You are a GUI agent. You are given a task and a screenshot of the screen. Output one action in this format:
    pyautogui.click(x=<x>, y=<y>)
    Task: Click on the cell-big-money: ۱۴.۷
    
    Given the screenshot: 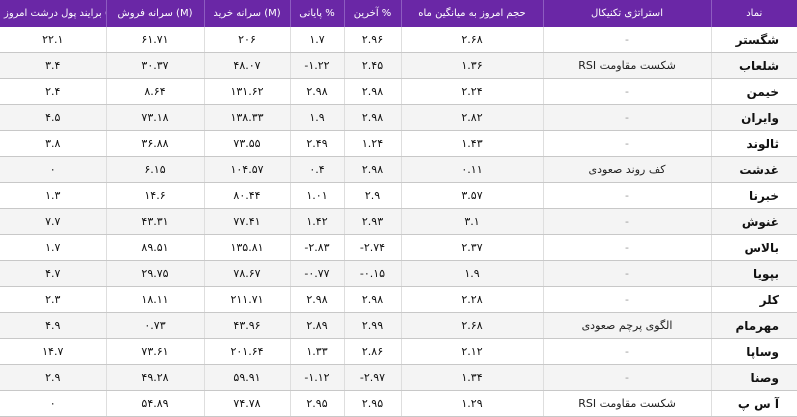 What is the action you would take?
    pyautogui.click(x=53, y=351)
    